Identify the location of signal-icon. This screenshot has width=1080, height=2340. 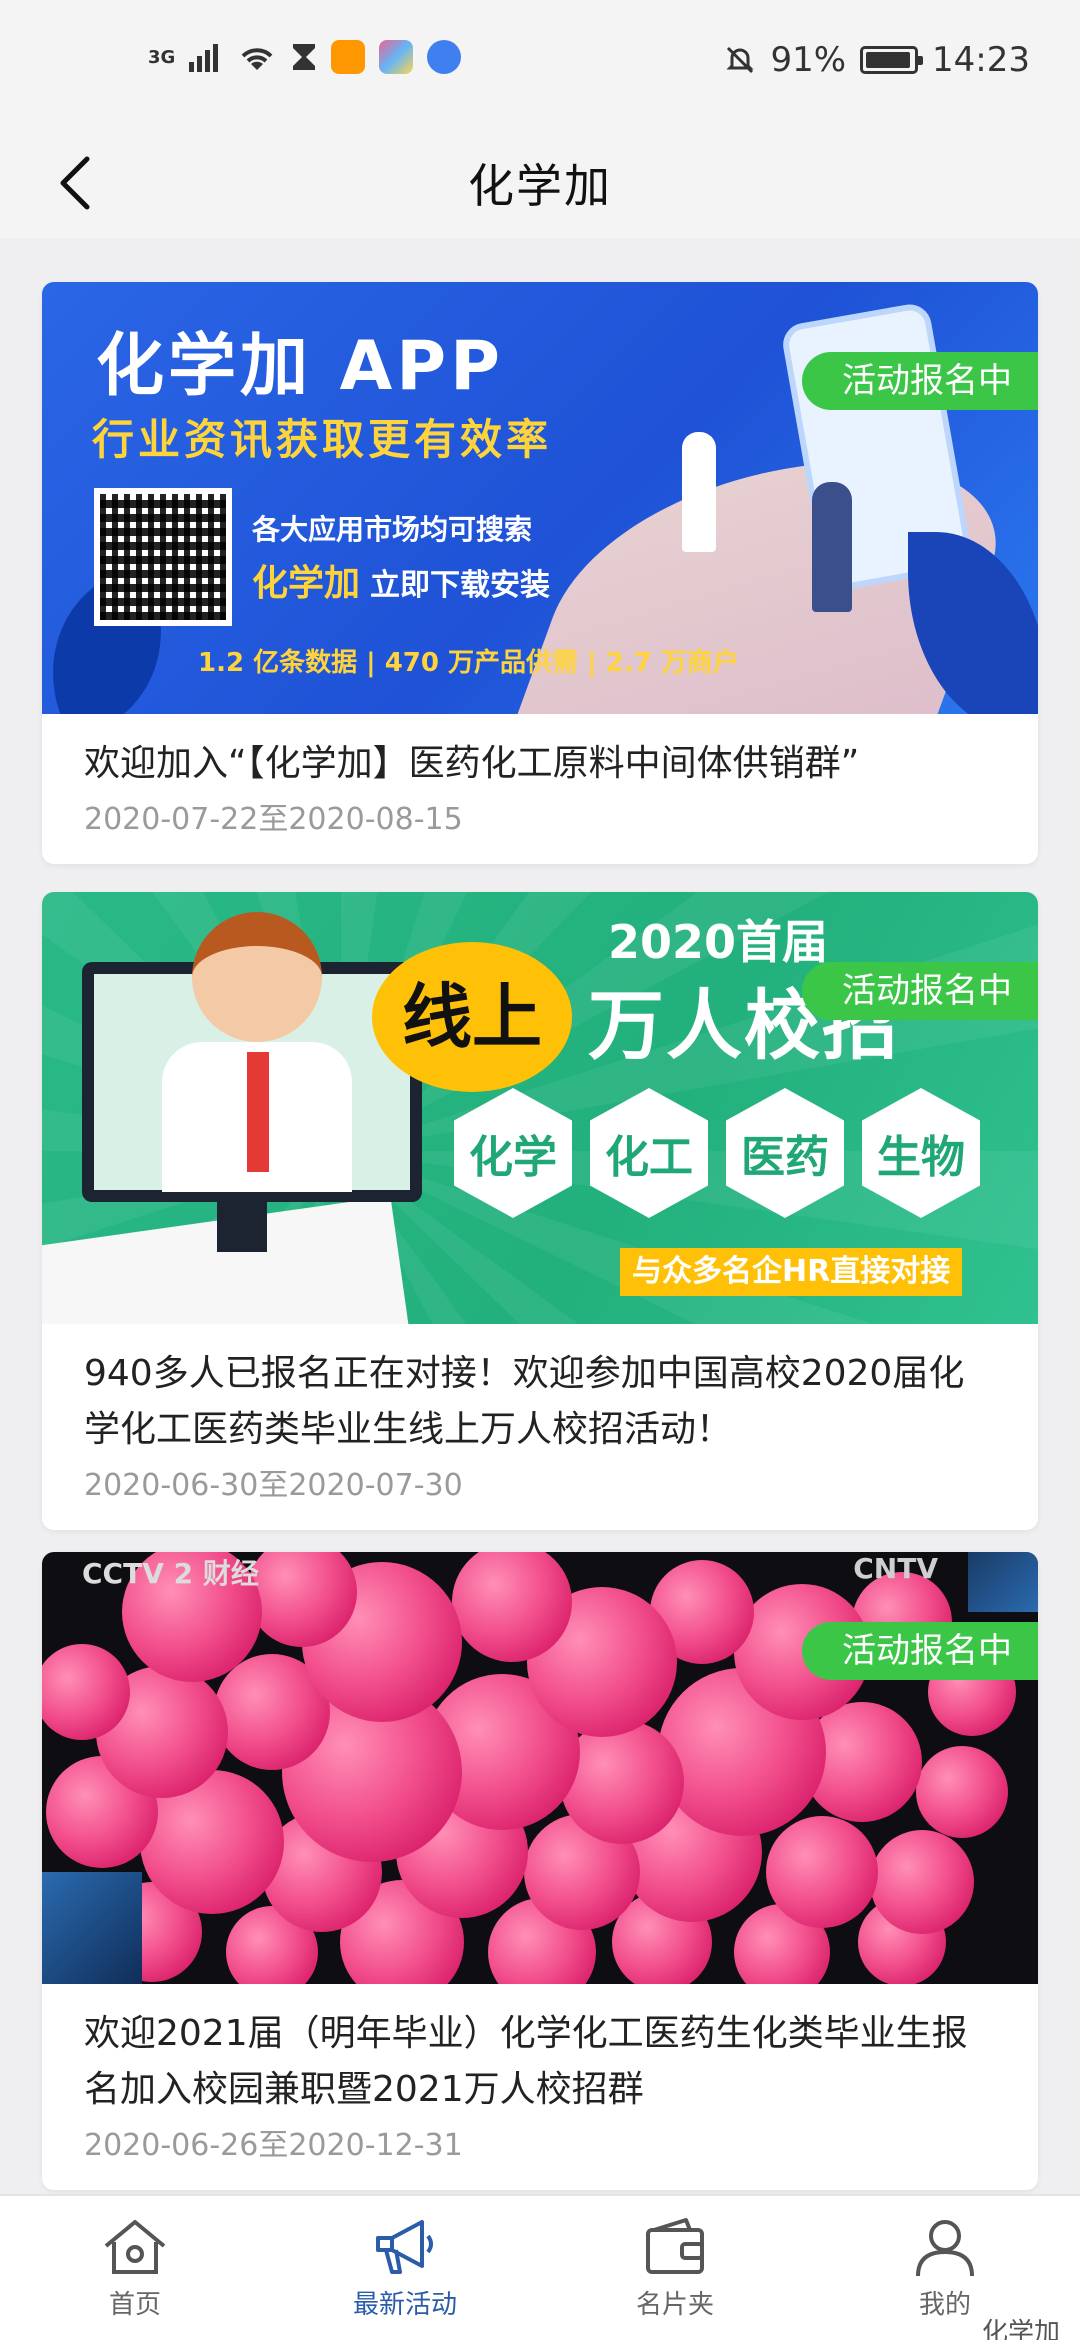
(204, 58).